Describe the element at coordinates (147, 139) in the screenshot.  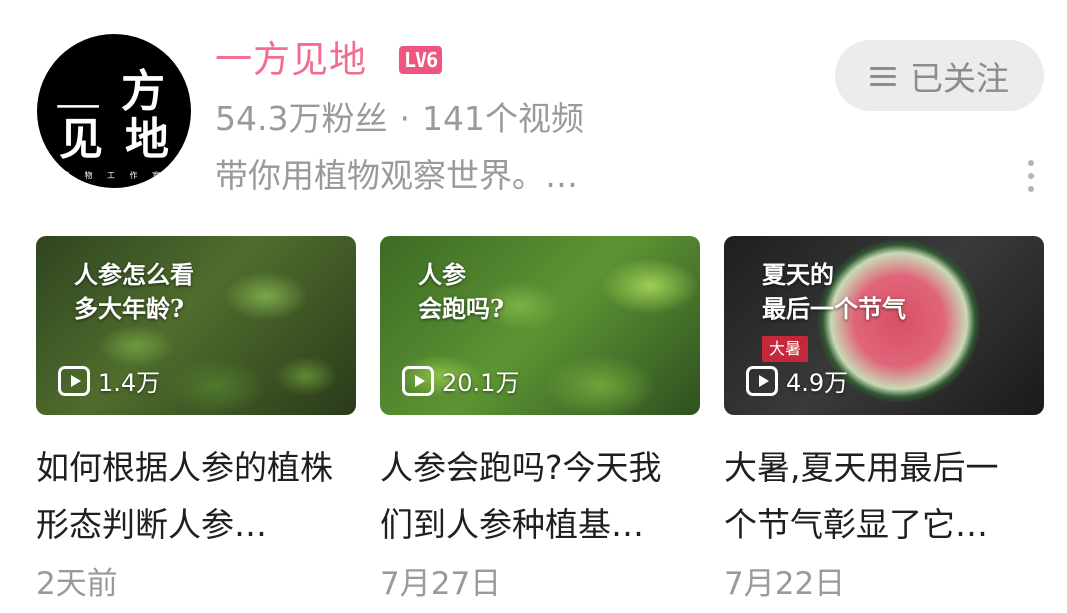
I see `avatar-char-4: 地` at that location.